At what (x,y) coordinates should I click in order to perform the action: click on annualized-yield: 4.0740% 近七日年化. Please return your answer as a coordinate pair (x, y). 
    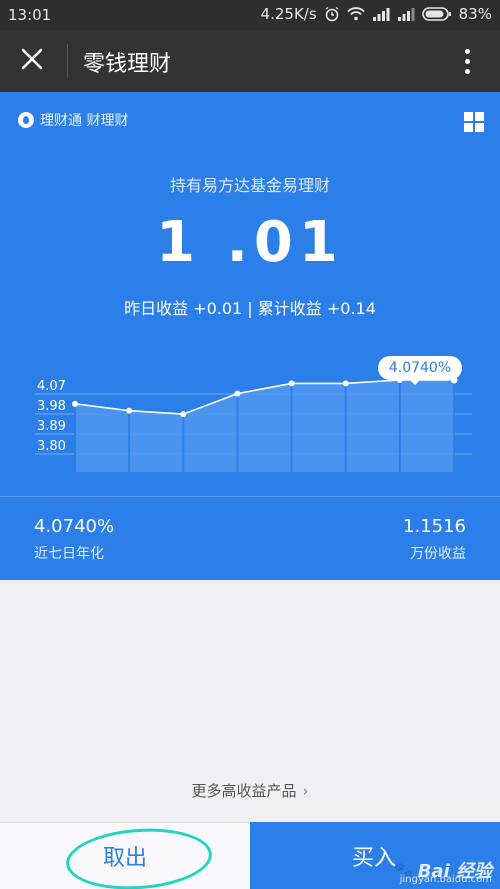
    Looking at the image, I should click on (74, 539).